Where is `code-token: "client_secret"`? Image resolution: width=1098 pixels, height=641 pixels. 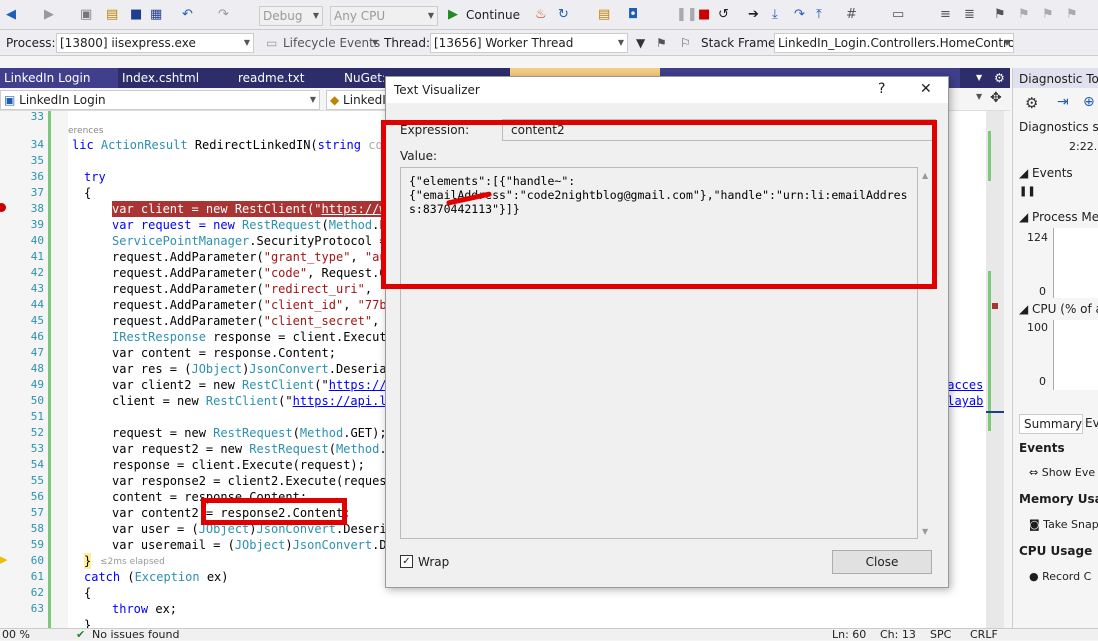
code-token: "client_secret" is located at coordinates (318, 321).